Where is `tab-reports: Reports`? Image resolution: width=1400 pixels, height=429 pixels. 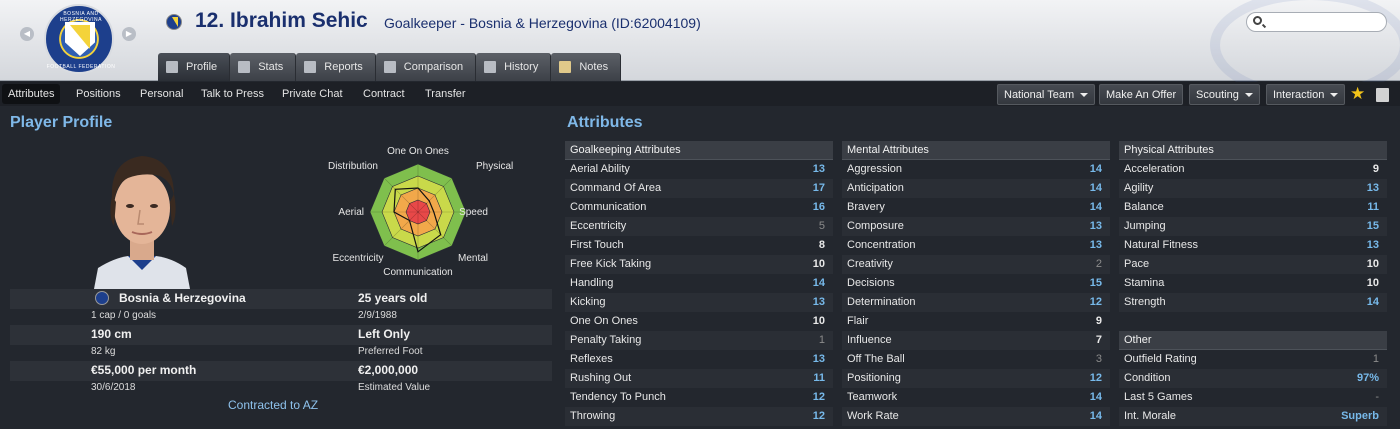
tab-reports: Reports is located at coordinates (336, 67).